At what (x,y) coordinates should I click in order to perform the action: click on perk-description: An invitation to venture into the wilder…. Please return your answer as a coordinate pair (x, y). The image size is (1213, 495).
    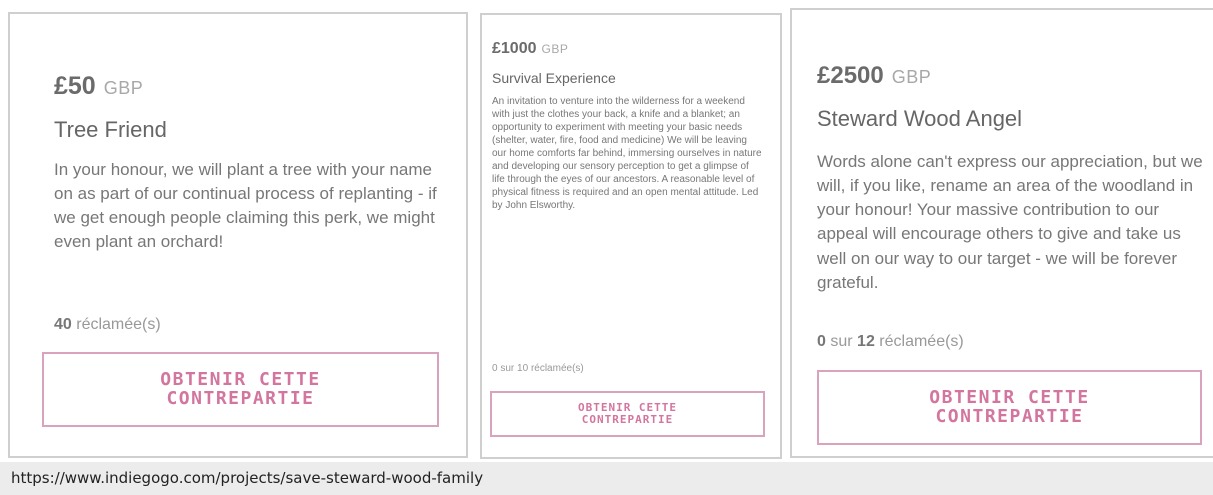
    Looking at the image, I should click on (627, 153).